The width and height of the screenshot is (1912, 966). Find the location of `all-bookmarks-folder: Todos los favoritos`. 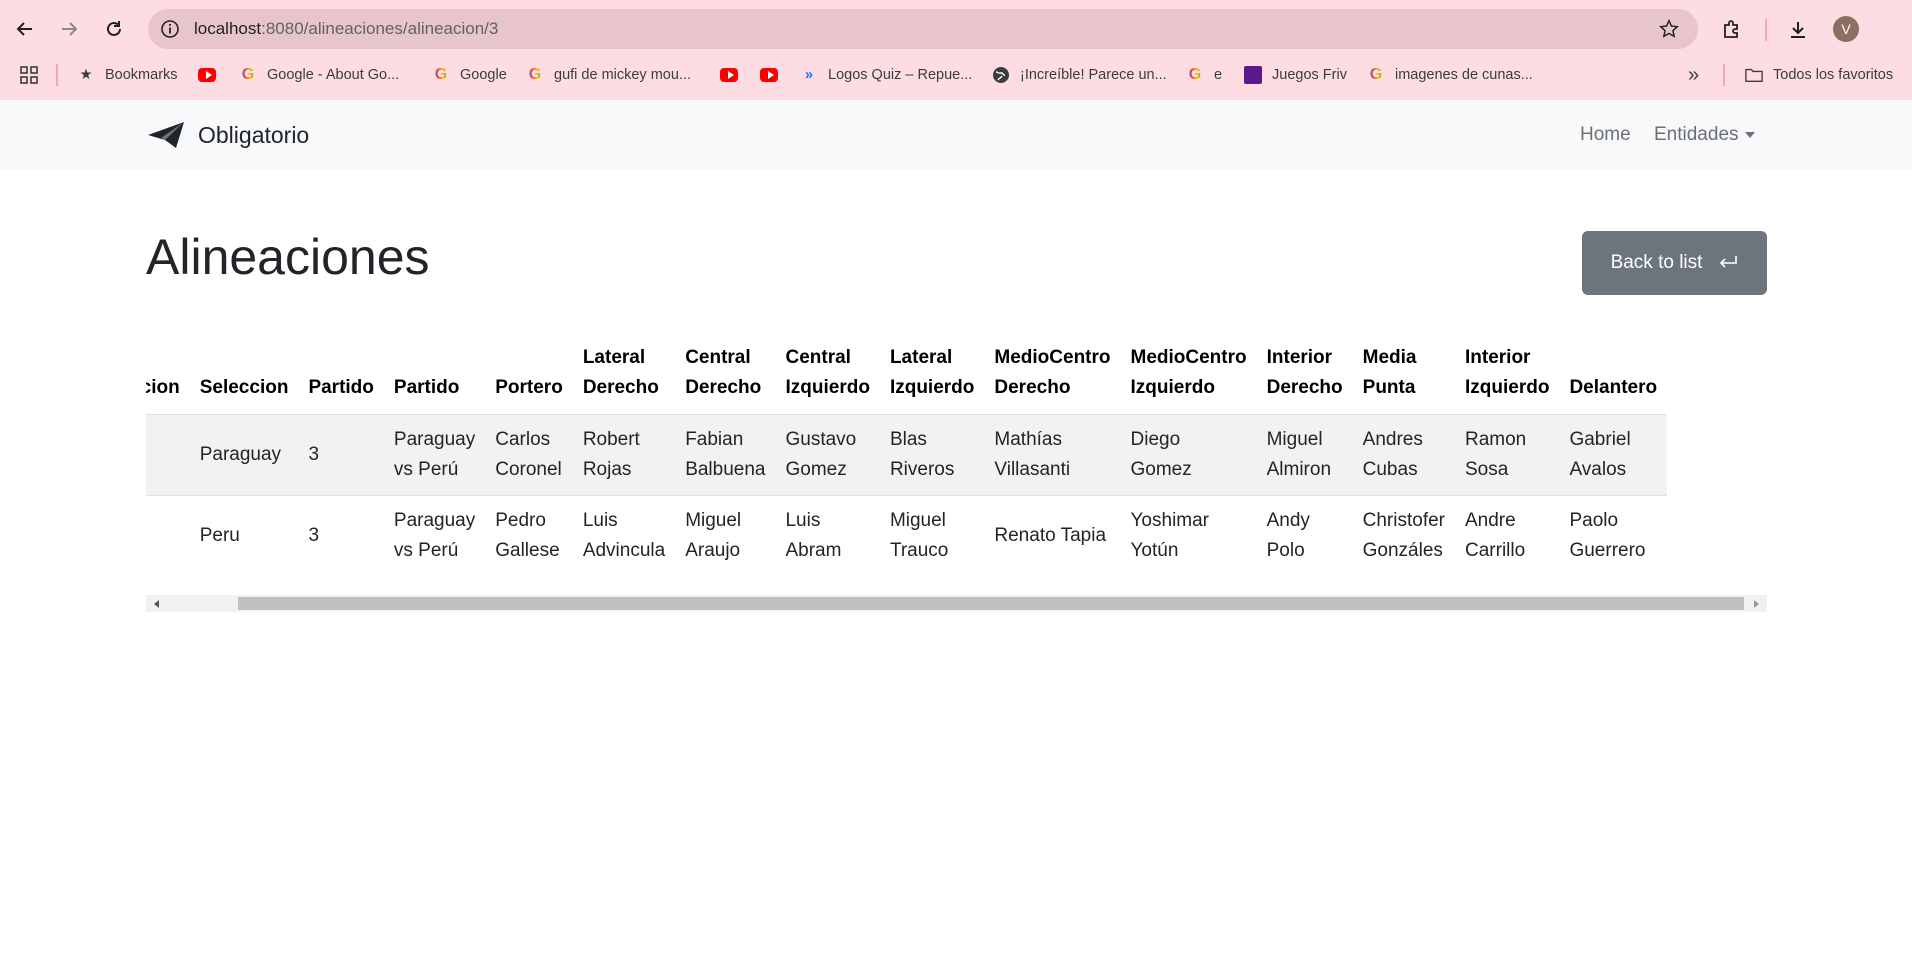

all-bookmarks-folder: Todos los favoritos is located at coordinates (1819, 75).